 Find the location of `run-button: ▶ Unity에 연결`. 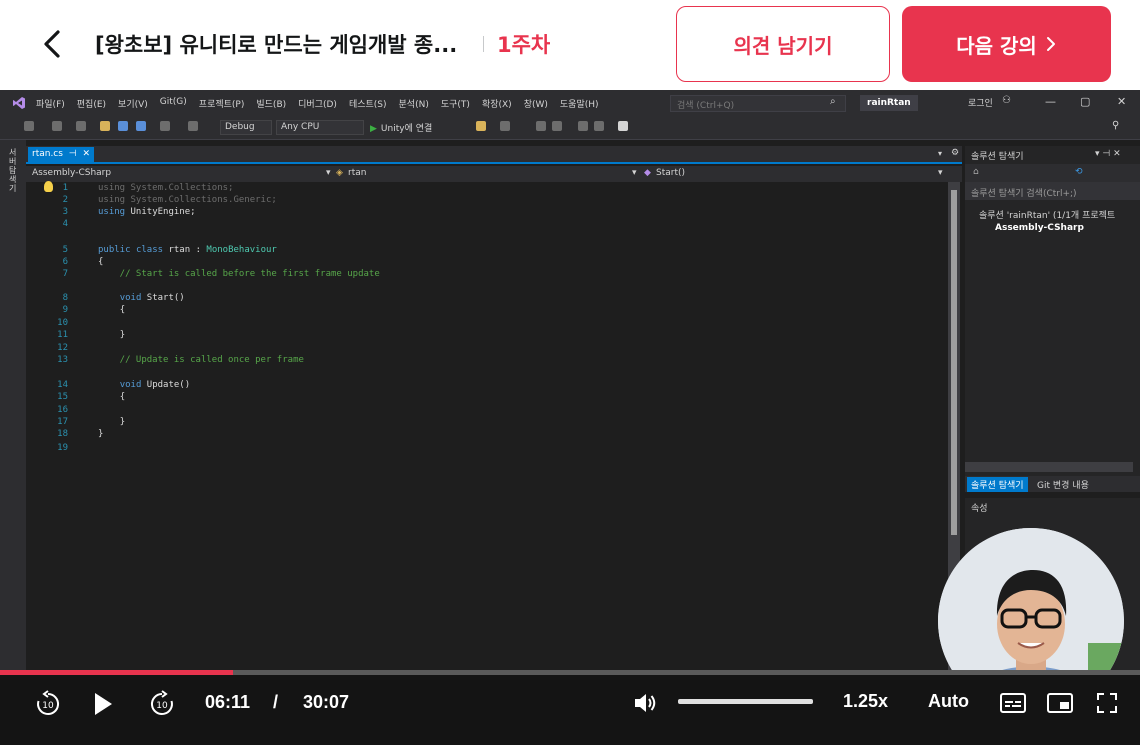

run-button: ▶ Unity에 연결 is located at coordinates (401, 127).